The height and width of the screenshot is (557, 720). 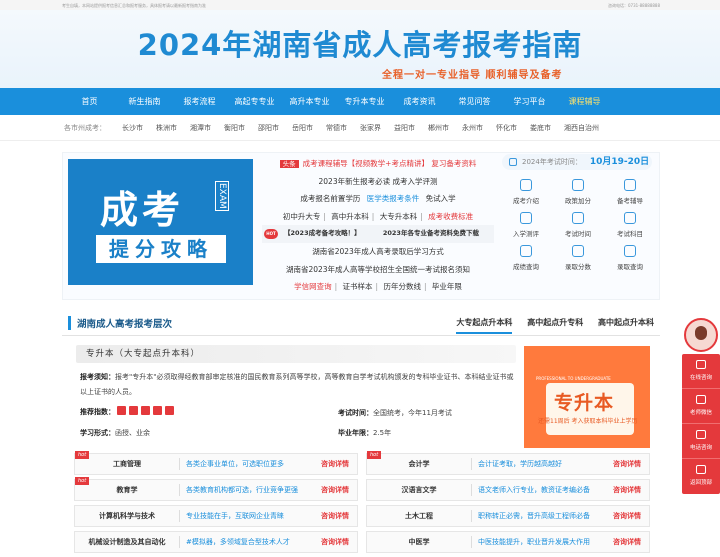 What do you see at coordinates (200, 128) in the screenshot?
I see `city-link: 湘潭市` at bounding box center [200, 128].